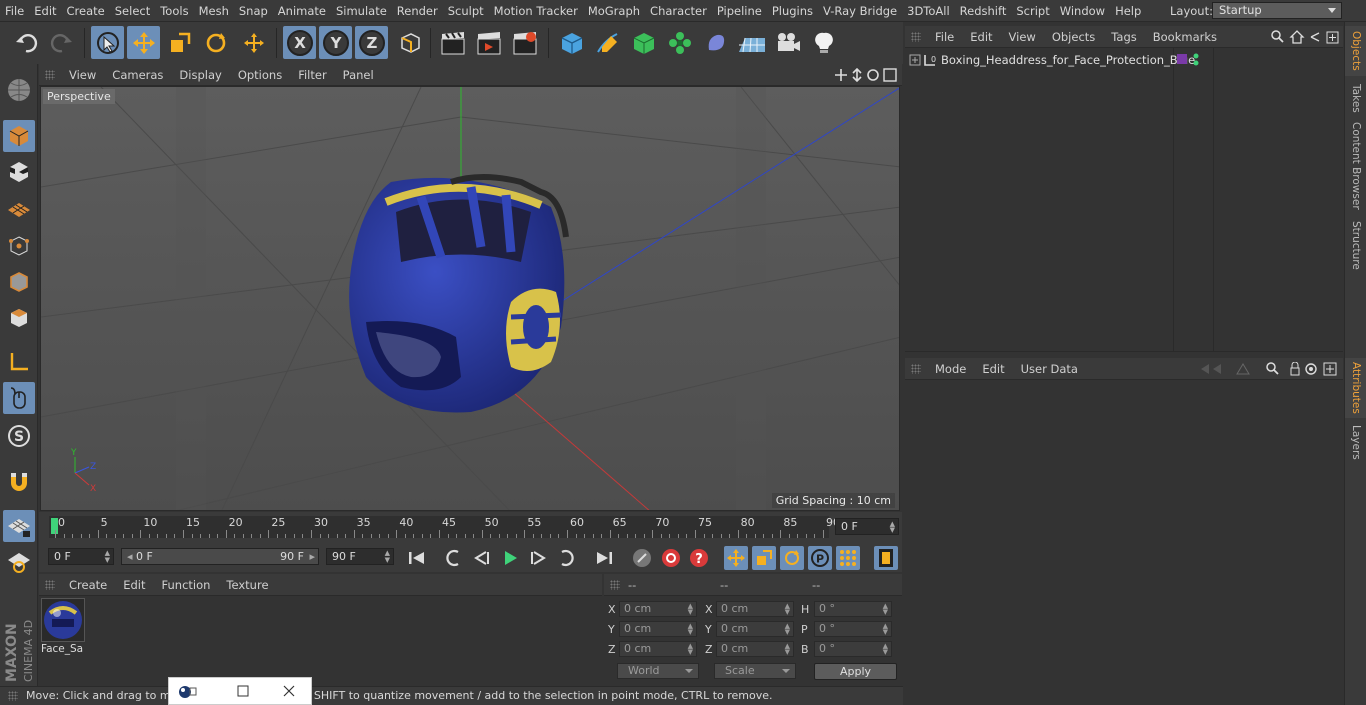 This screenshot has width=1366, height=705. I want to click on key-point-level-button, so click(848, 558).